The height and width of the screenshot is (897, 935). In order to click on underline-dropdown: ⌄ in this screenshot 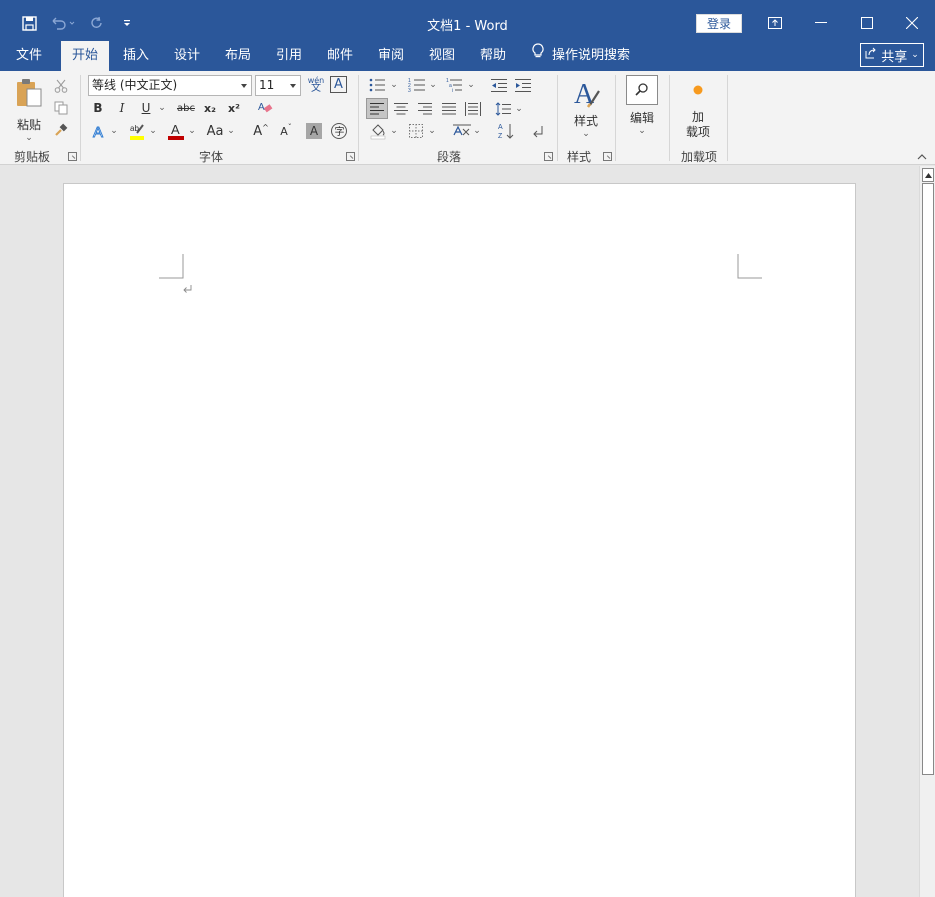, I will do `click(162, 108)`.